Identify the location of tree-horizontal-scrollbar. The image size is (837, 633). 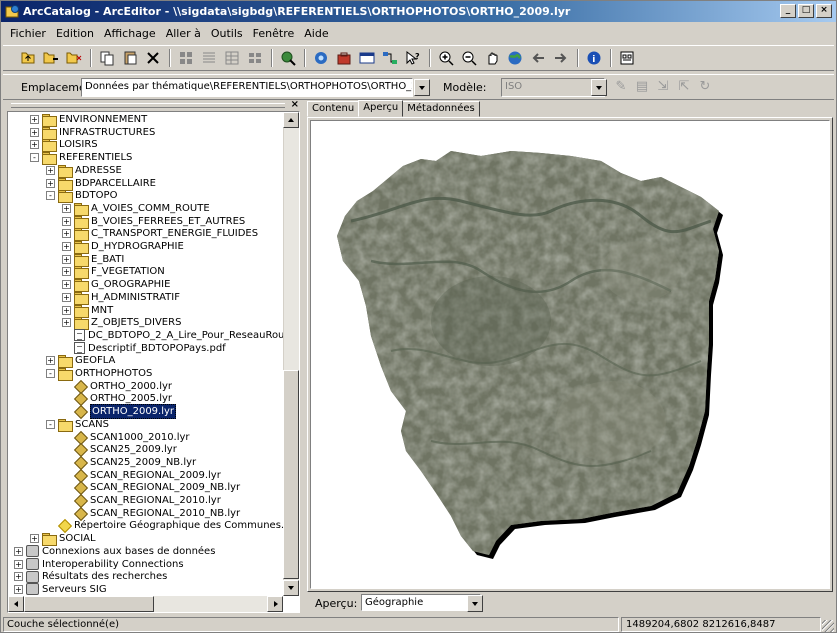
(145, 604).